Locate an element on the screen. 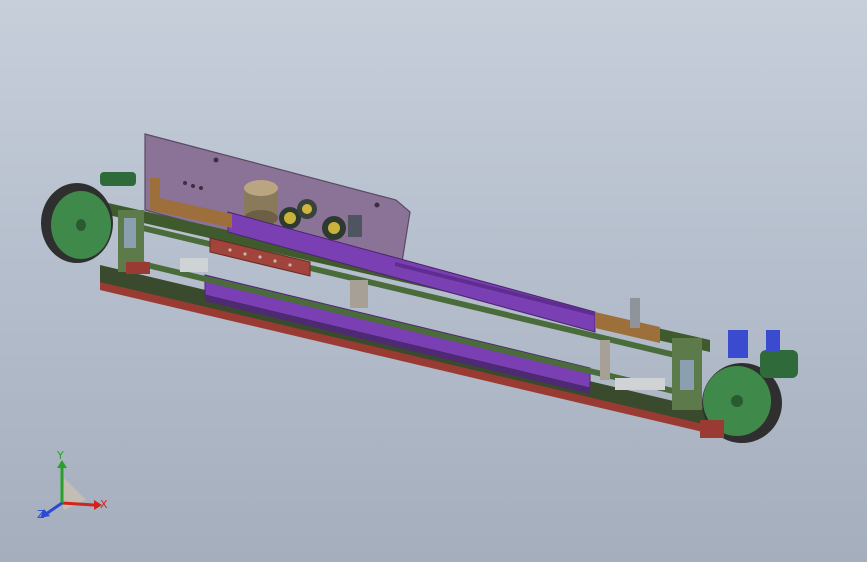 The image size is (867, 562). x-axis-label: X is located at coordinates (104, 504).